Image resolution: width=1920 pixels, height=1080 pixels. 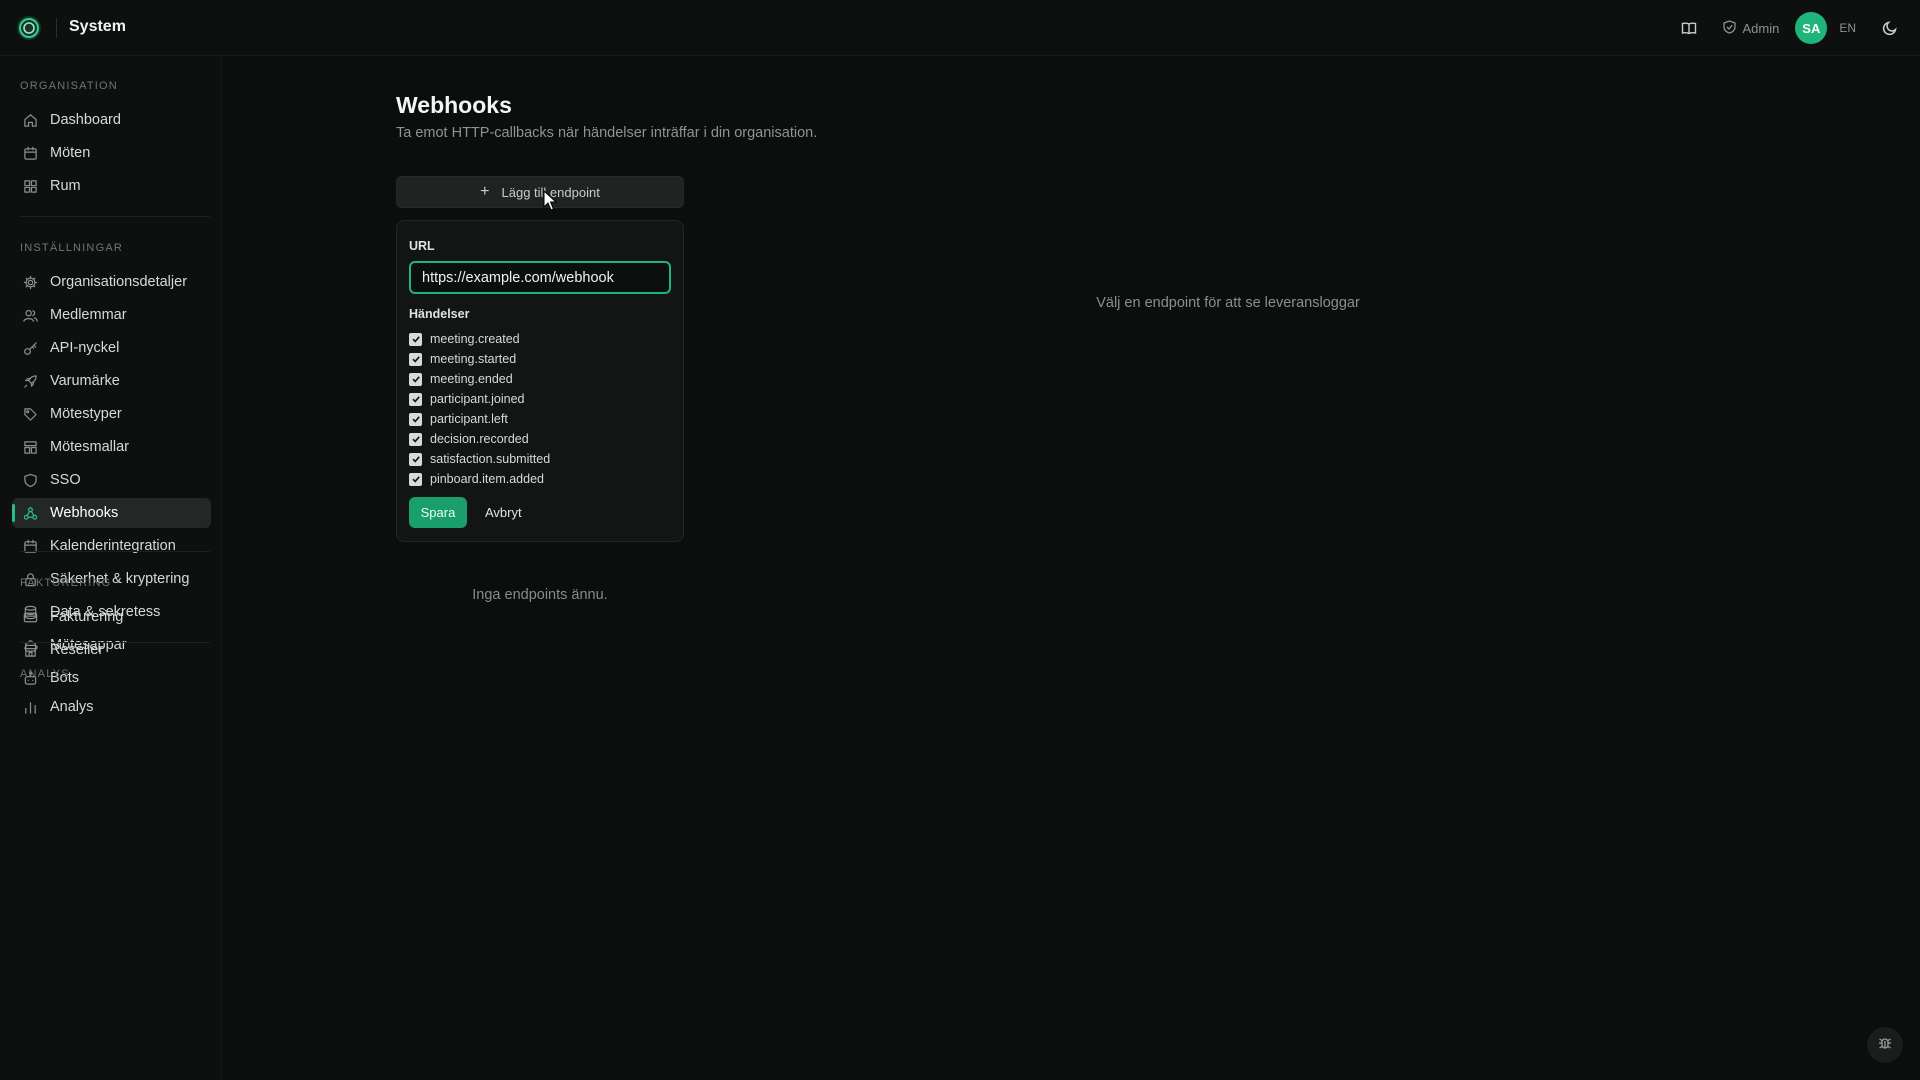 What do you see at coordinates (1811, 28) in the screenshot?
I see `avatar: SA` at bounding box center [1811, 28].